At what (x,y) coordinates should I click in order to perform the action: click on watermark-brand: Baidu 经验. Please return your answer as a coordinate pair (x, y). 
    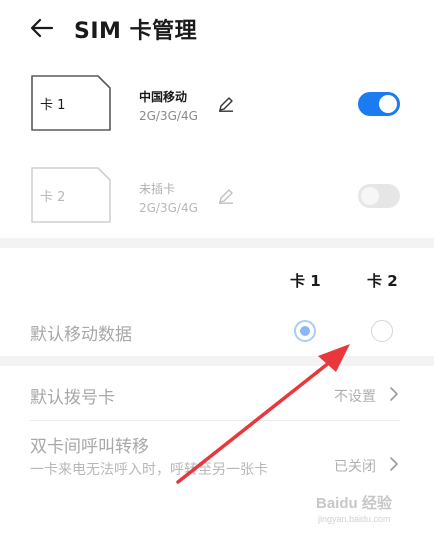
    Looking at the image, I should click on (354, 503).